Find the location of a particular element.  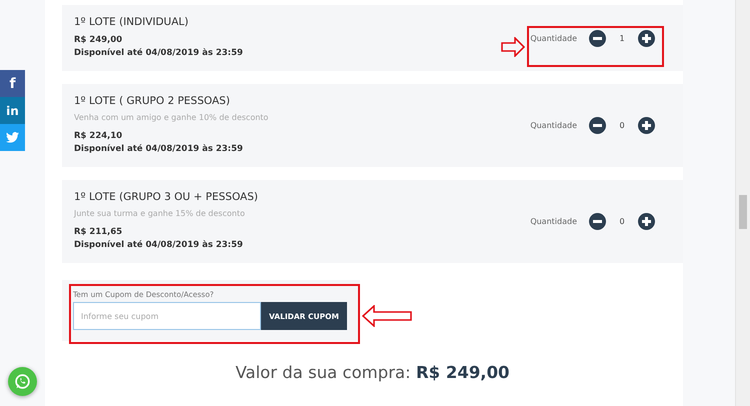

phone-bubble-icon is located at coordinates (22, 381).